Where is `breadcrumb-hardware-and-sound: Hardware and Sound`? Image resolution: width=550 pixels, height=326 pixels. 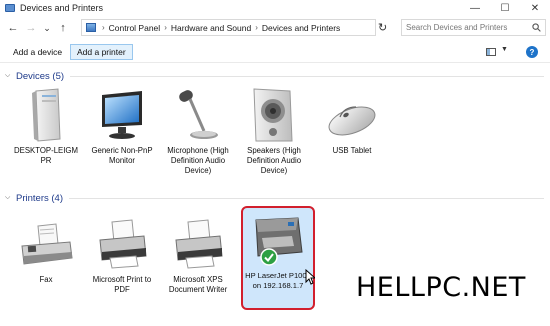
breadcrumb-hardware-and-sound: Hardware and Sound is located at coordinates (211, 28).